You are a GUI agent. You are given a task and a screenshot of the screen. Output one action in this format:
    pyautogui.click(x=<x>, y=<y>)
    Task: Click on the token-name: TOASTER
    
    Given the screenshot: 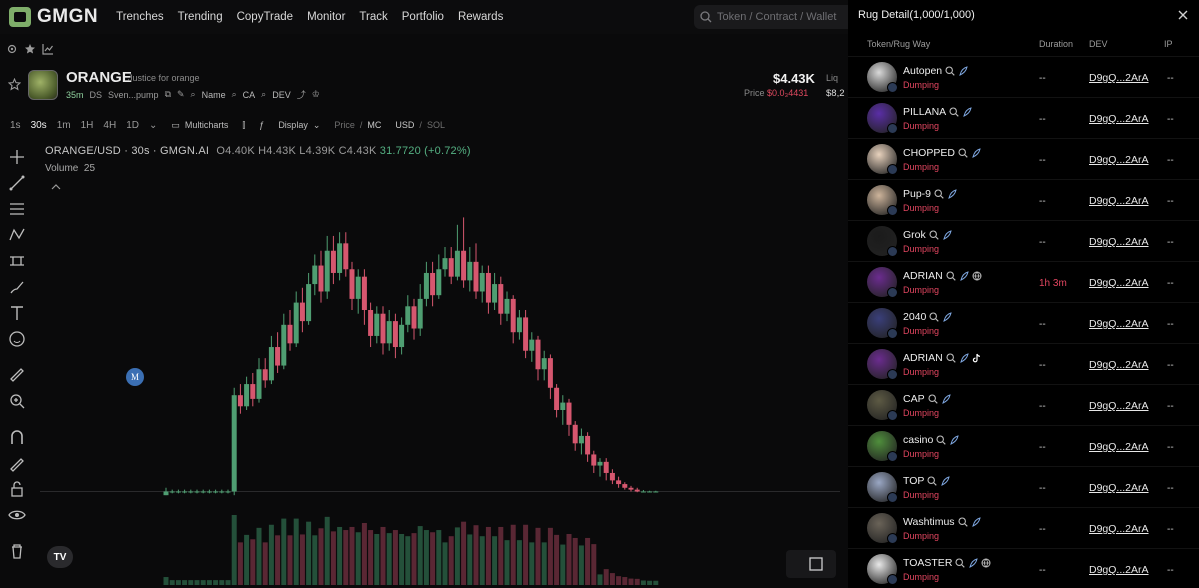 What is the action you would take?
    pyautogui.click(x=927, y=563)
    